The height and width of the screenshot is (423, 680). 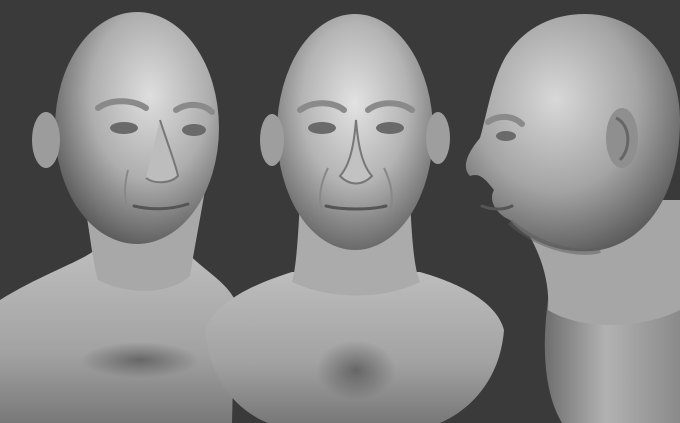 What do you see at coordinates (356, 370) in the screenshot?
I see `sternum-shadow` at bounding box center [356, 370].